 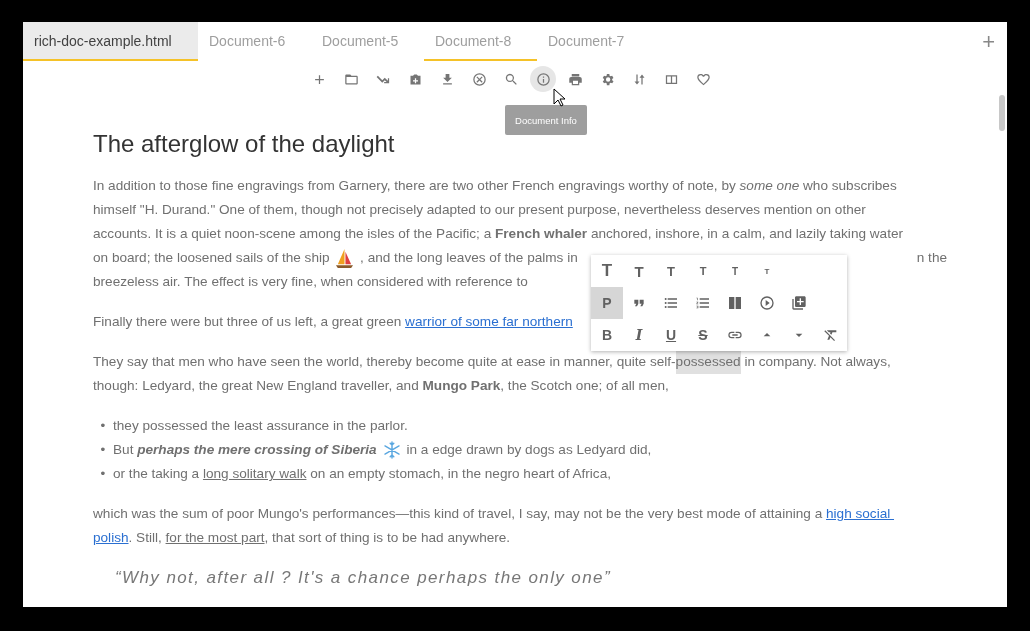 I want to click on bullet-list-item: they possessed the least assurance in the parlor., so click(x=260, y=426).